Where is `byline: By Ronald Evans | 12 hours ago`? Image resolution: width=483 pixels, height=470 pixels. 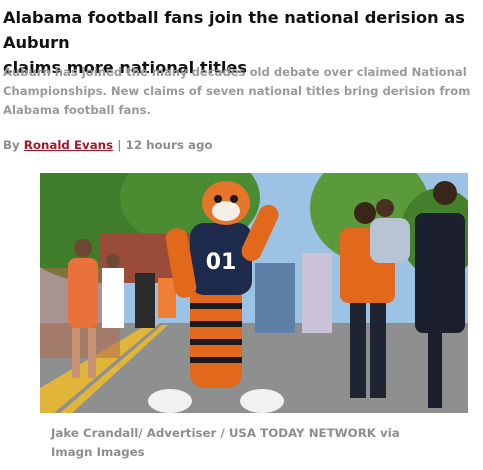 byline: By Ronald Evans | 12 hours ago is located at coordinates (108, 145).